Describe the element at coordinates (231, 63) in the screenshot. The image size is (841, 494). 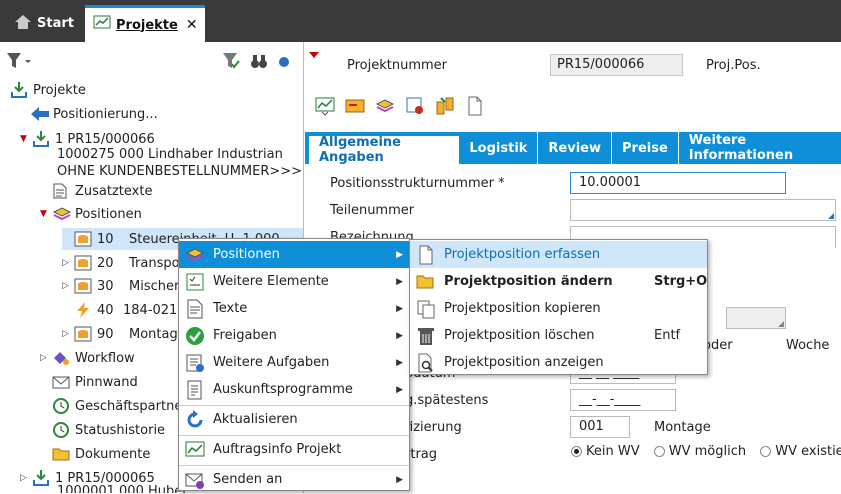
I see `filter-check-icon` at that location.